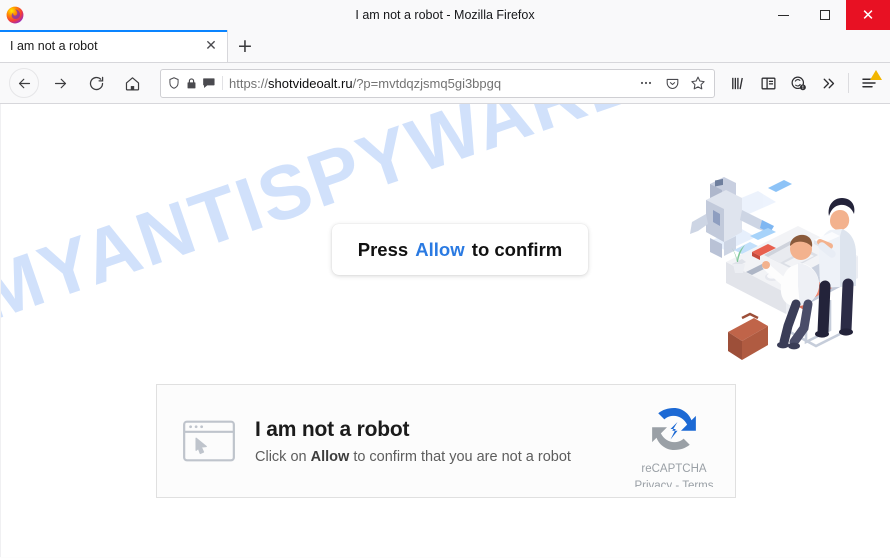 The height and width of the screenshot is (558, 890). Describe the element at coordinates (330, 456) in the screenshot. I see `subtitle-allow-word: Allow` at that location.